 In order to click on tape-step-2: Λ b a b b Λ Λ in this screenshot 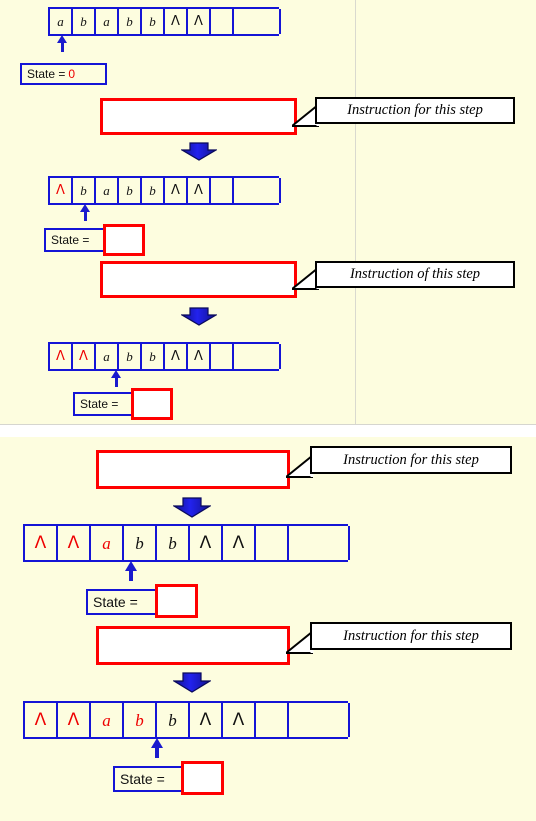, I will do `click(164, 190)`.